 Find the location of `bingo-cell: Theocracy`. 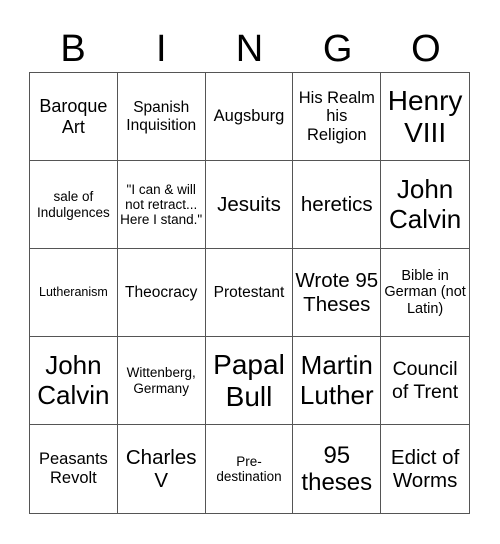

bingo-cell: Theocracy is located at coordinates (161, 293).